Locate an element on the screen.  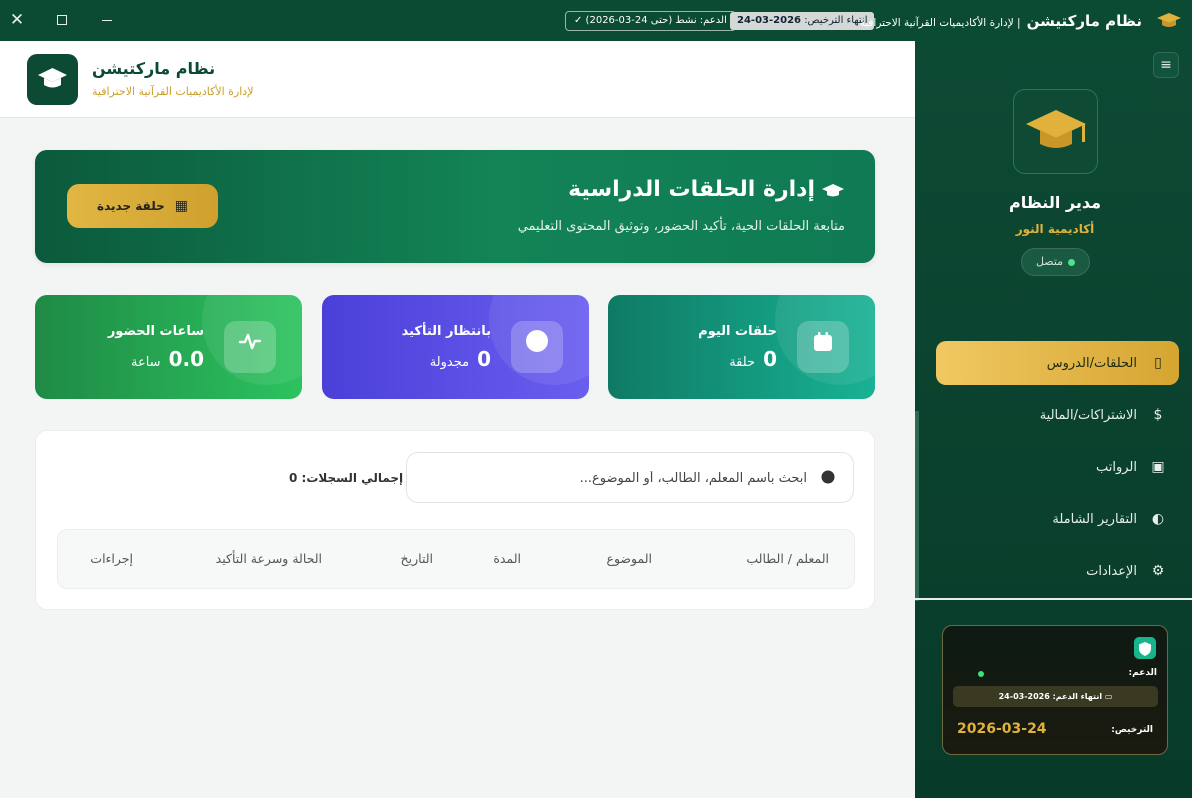
header-logo is located at coordinates (52, 79).